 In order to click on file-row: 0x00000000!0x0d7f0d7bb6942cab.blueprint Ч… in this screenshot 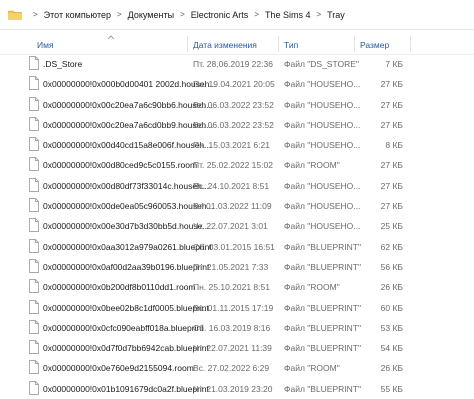, I will do `click(237, 348)`.